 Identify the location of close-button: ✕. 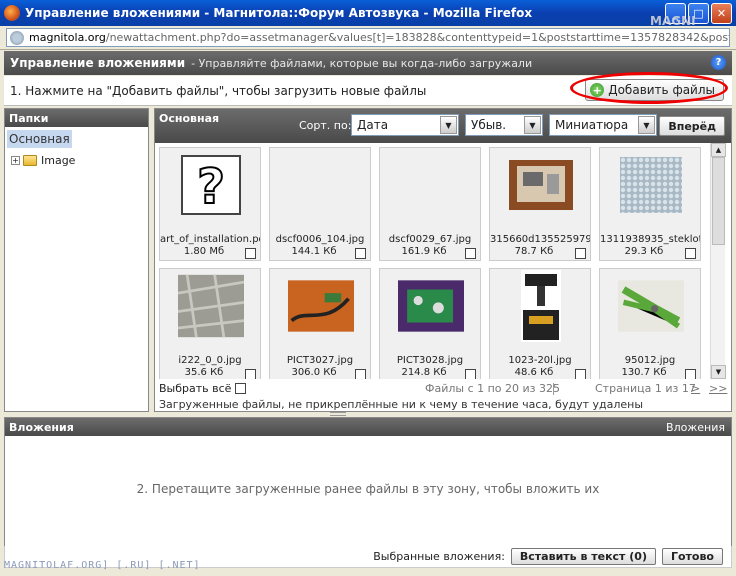
(721, 13).